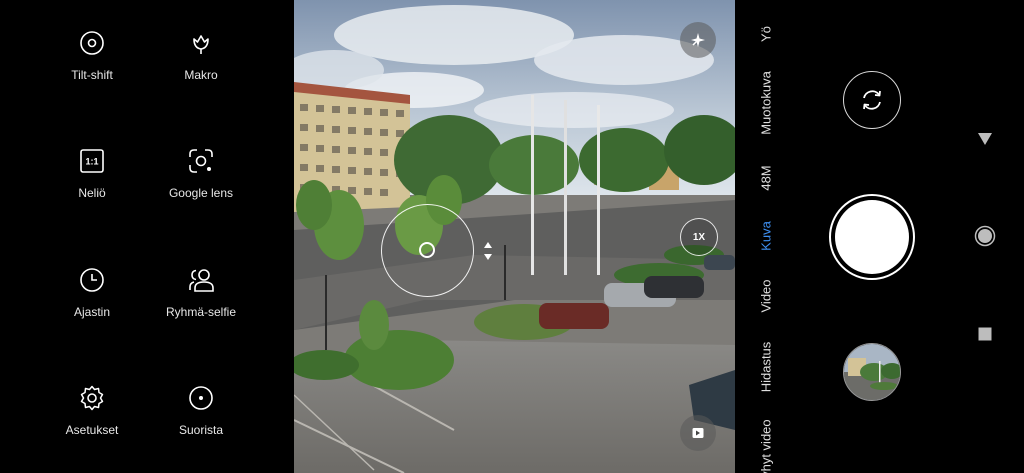  What do you see at coordinates (766, 295) in the screenshot?
I see `mode-video: Video` at bounding box center [766, 295].